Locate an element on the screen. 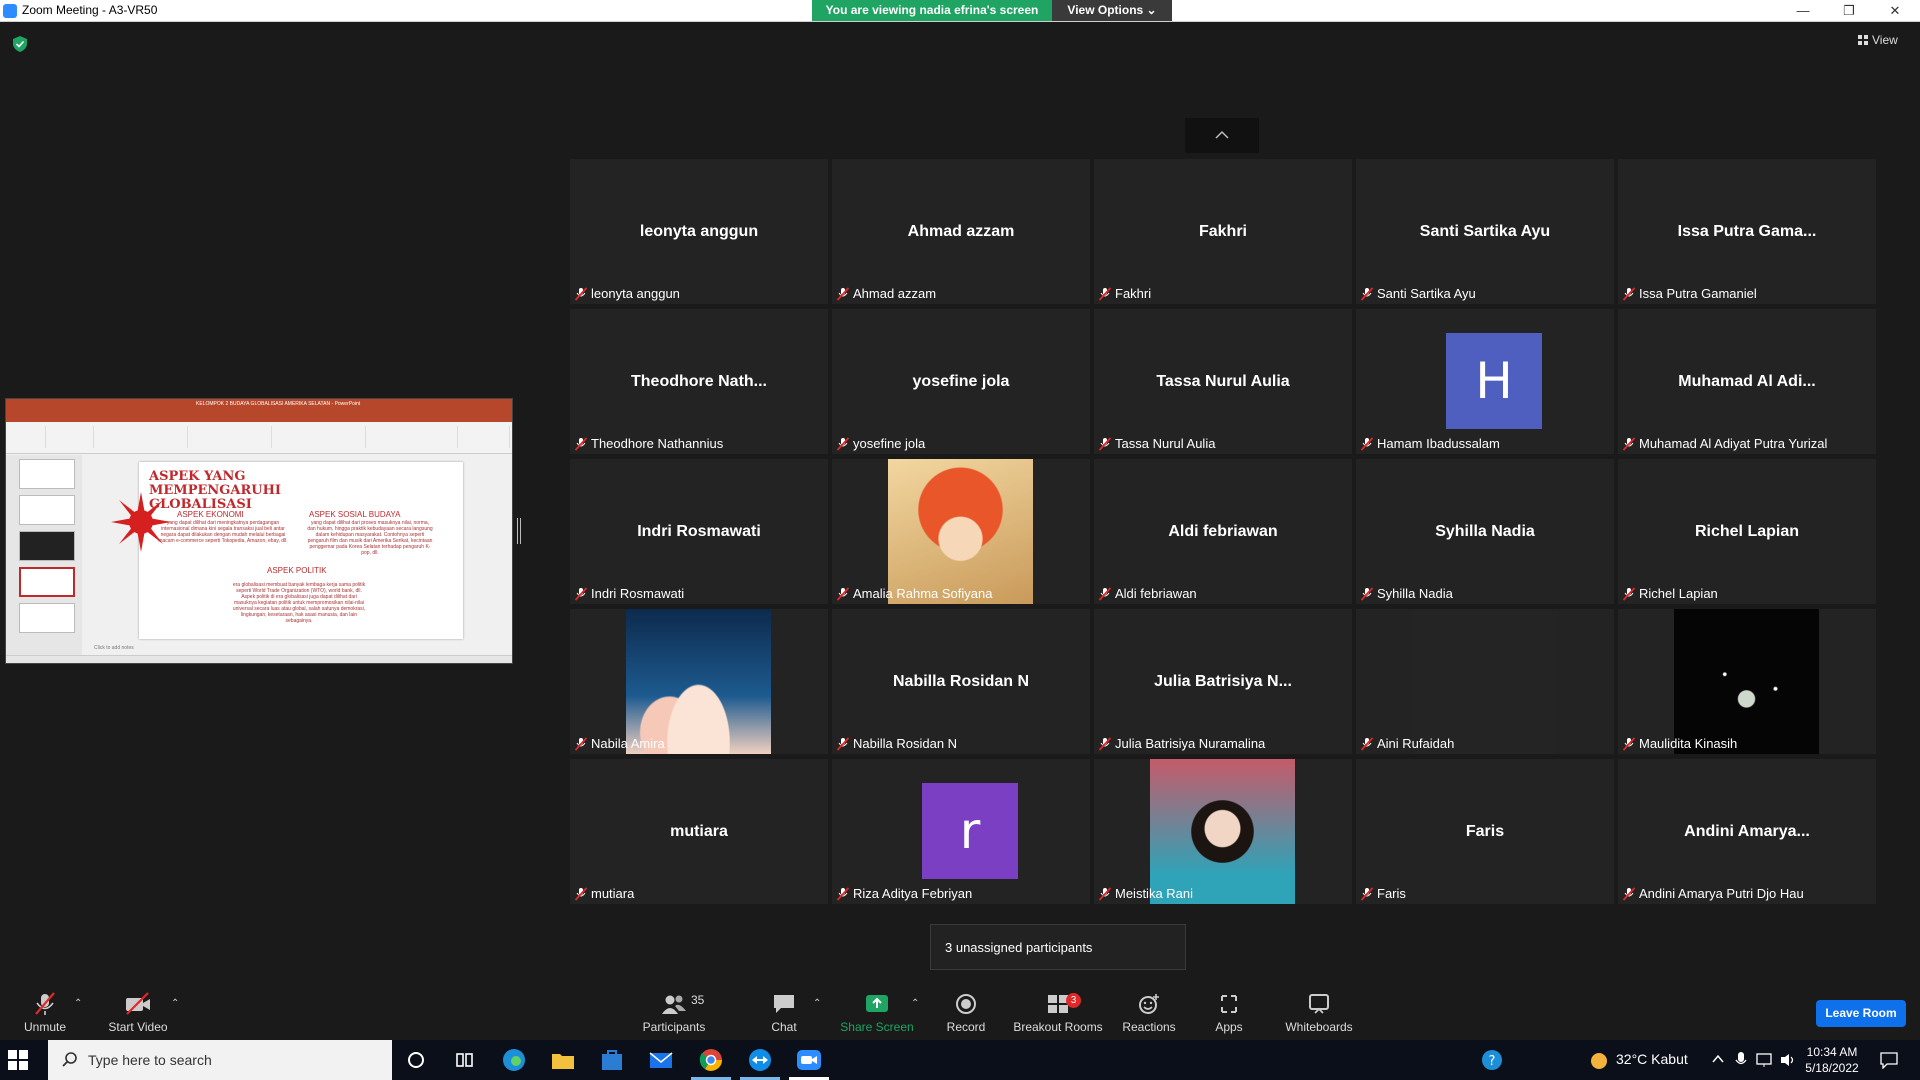 This screenshot has height=1080, width=1920. participant-tile: yosefine jola yosefine jola is located at coordinates (961, 381).